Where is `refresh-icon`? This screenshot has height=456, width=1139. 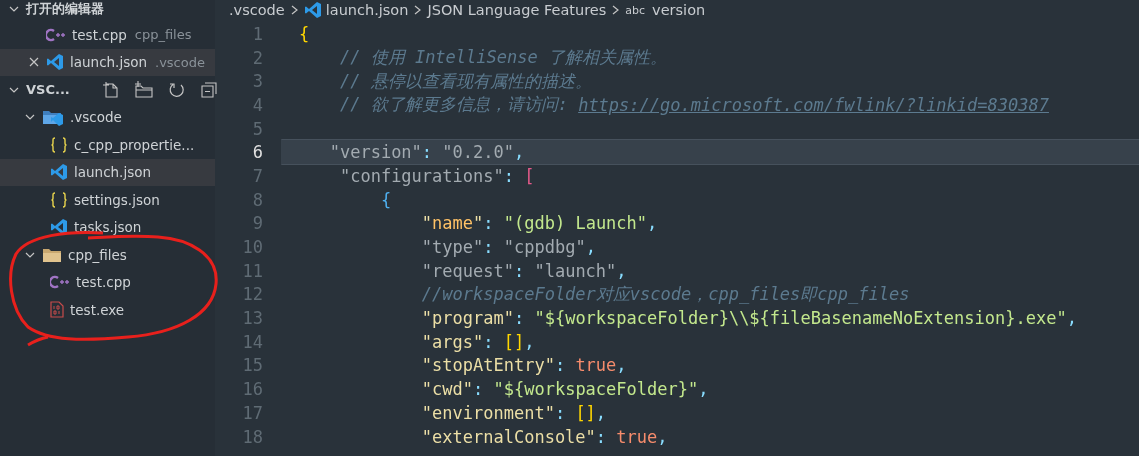
refresh-icon is located at coordinates (176, 89).